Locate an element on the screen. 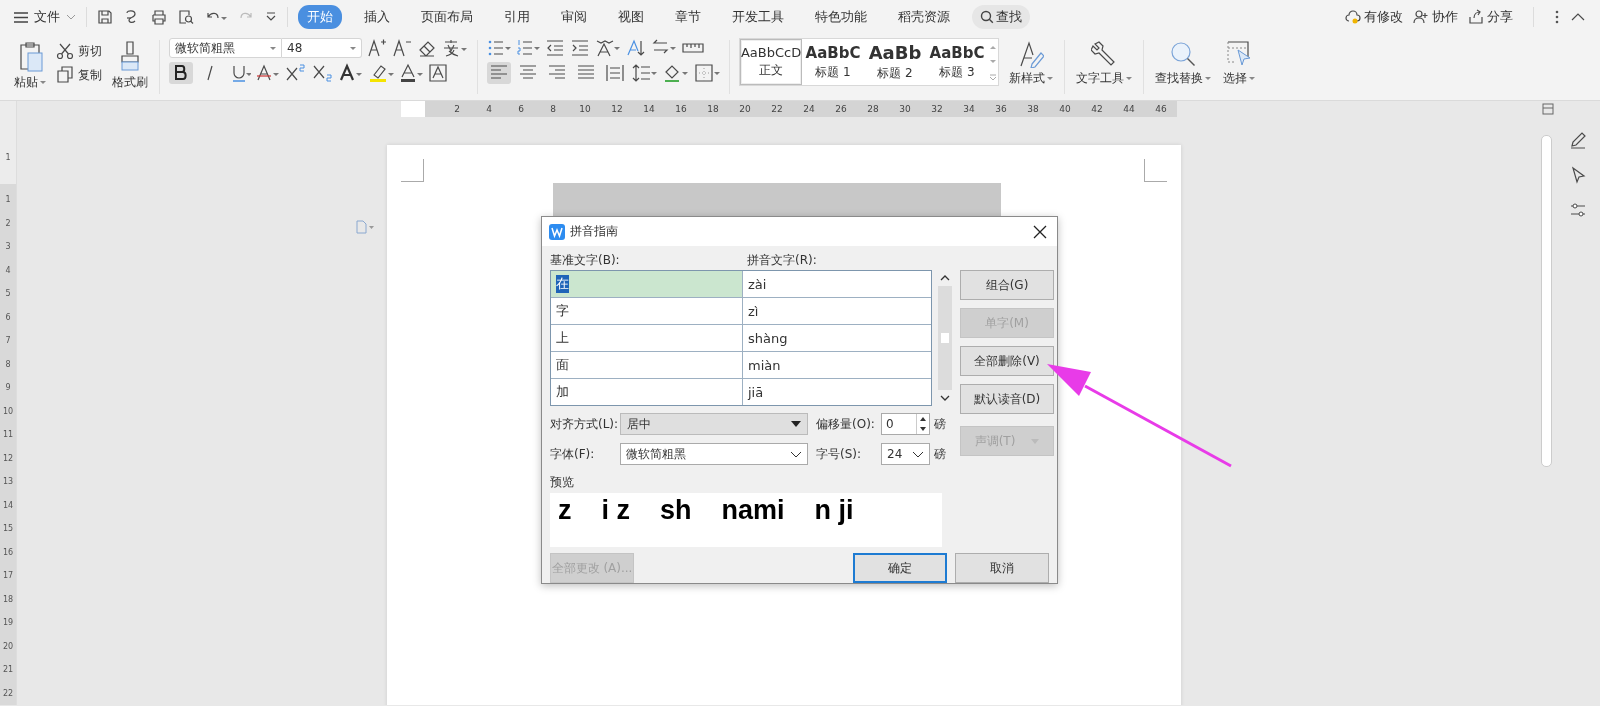 Image resolution: width=1600 pixels, height=706 pixels. bold-icon is located at coordinates (181, 73).